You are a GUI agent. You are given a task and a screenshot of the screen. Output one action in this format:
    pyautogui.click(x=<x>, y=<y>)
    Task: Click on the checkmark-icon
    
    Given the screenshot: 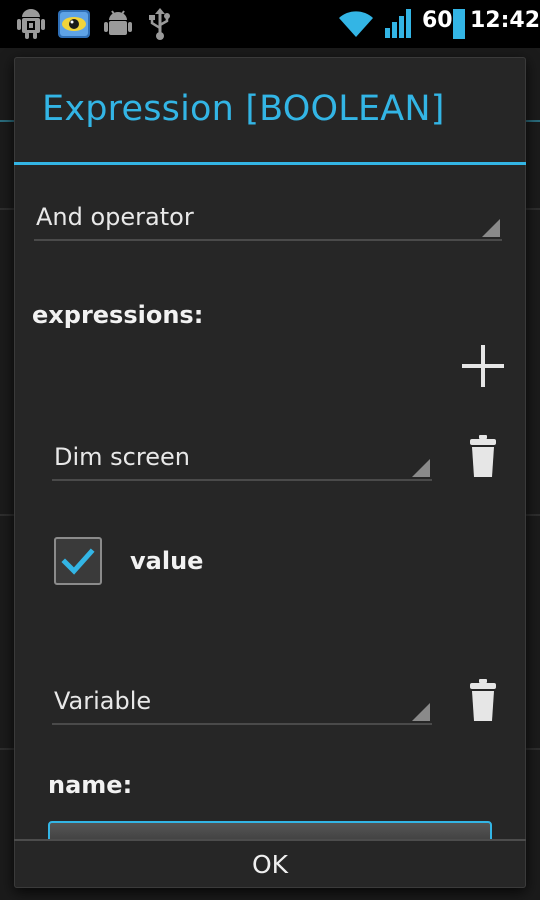 What is the action you would take?
    pyautogui.click(x=78, y=561)
    